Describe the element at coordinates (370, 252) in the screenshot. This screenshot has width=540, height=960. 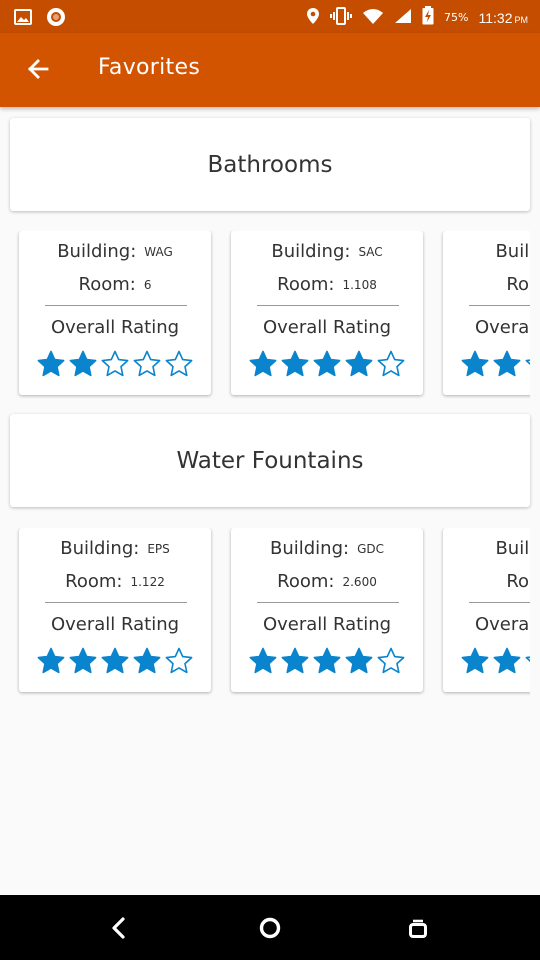
I see `building-value: SAC` at that location.